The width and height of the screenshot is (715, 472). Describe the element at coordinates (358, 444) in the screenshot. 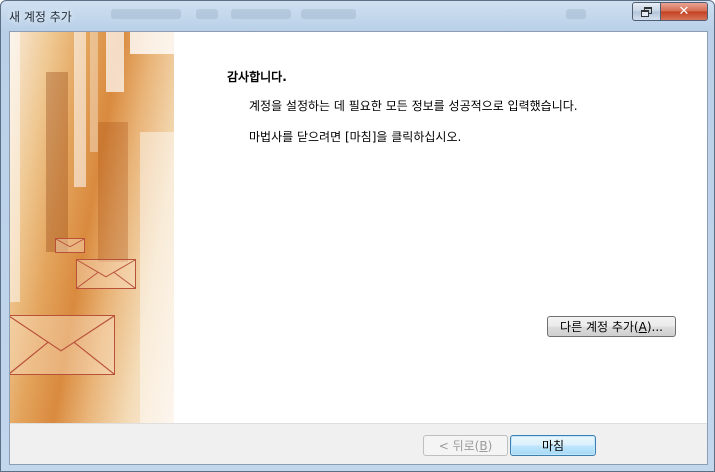

I see `button-bar: < 뒤로(B) 마침` at that location.